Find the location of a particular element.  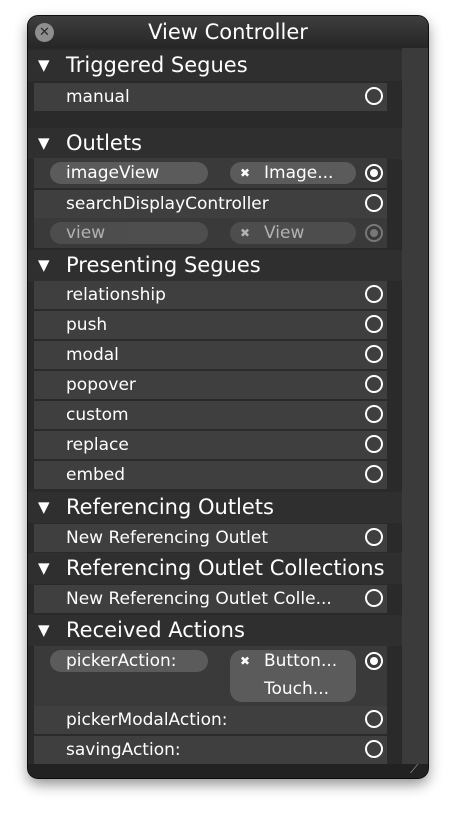

section-header-referencing-outlet-collections: ▼ Referencing Outlet Collections is located at coordinates (215, 568).